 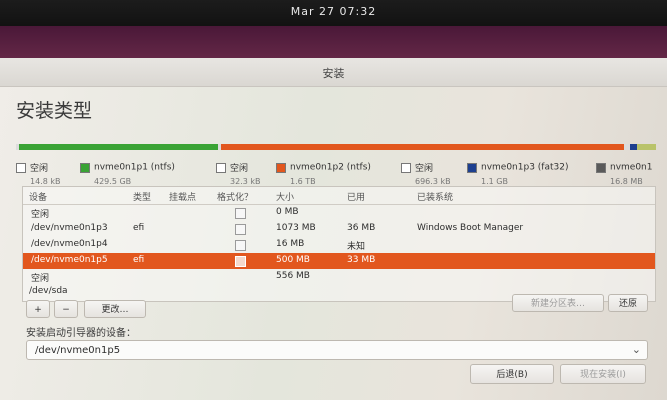 I want to click on page-title: 安装类型, so click(x=54, y=111).